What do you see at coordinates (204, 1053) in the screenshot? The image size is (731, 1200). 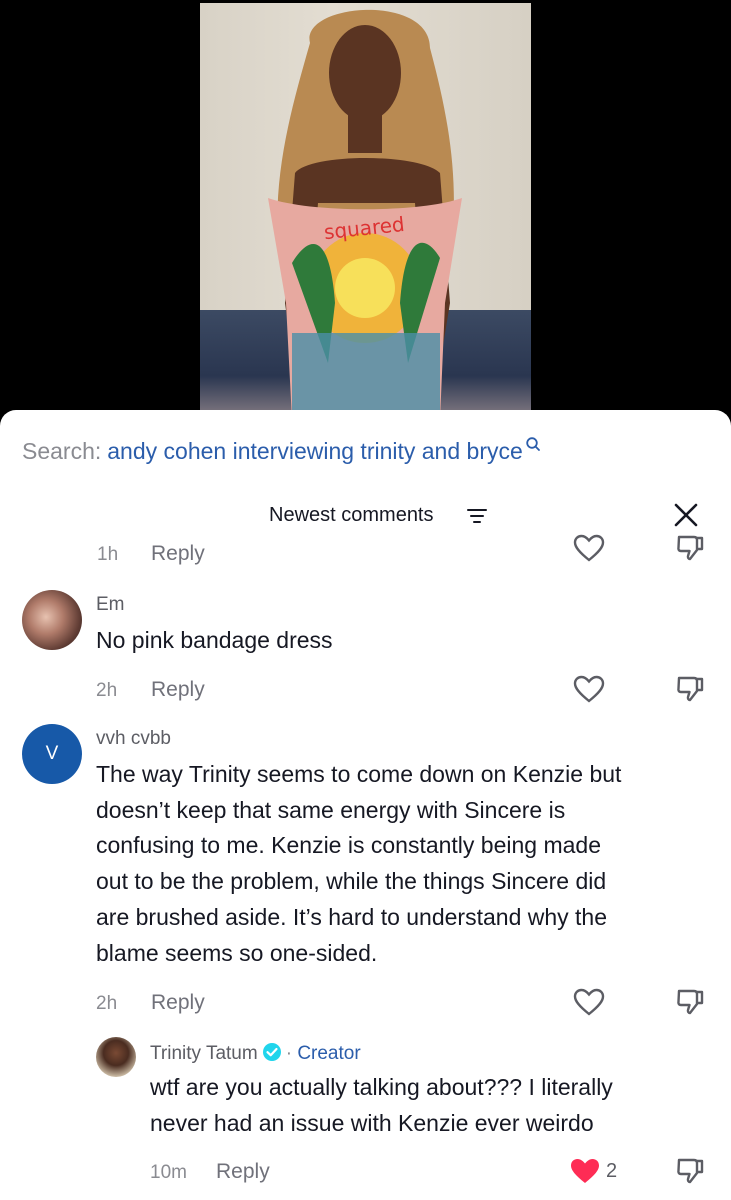 I see `reply-username: Trinity Tatum` at bounding box center [204, 1053].